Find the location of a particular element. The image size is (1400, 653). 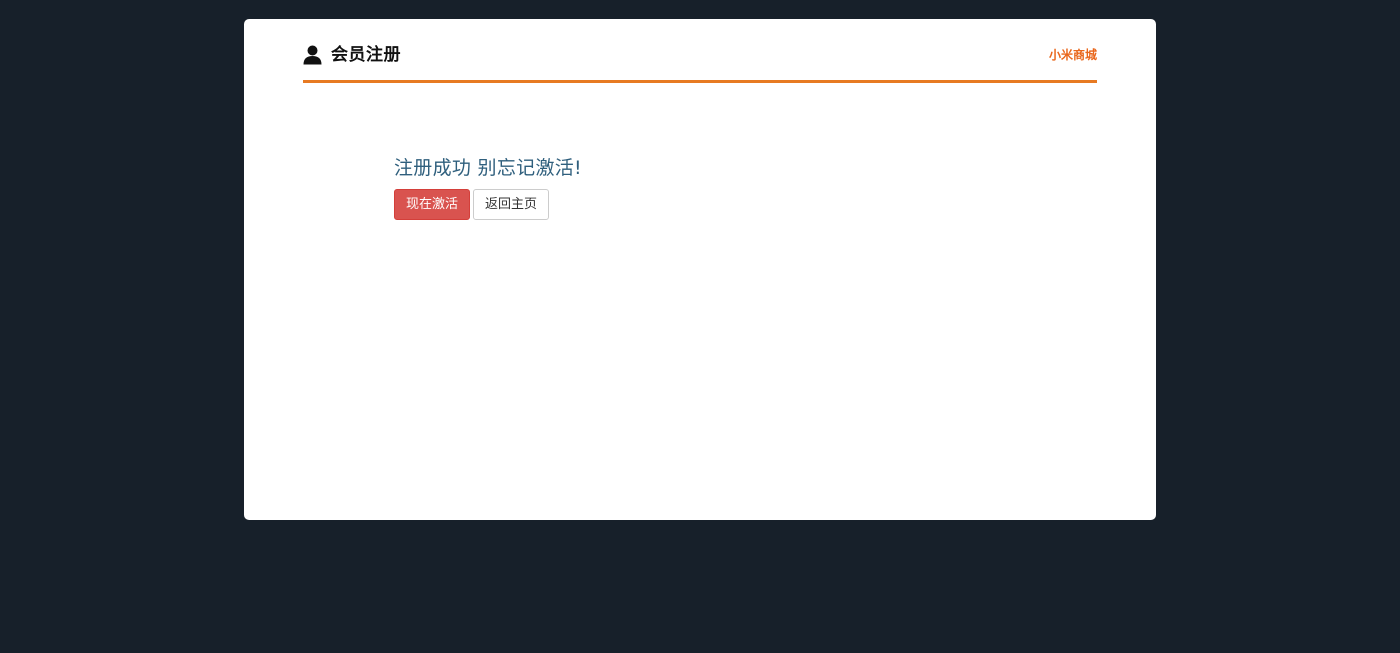

page-title: 会员注册 is located at coordinates (366, 55).